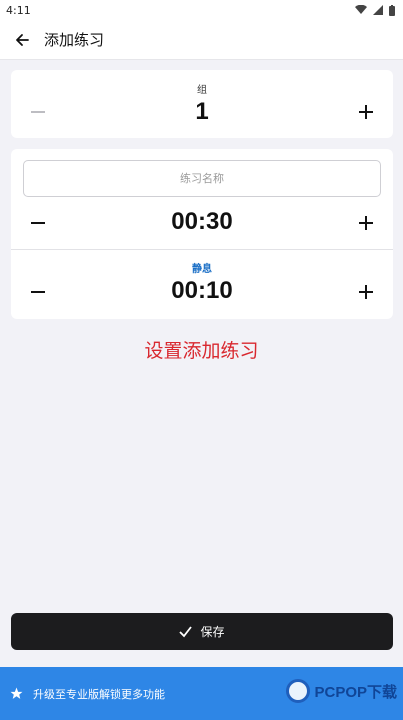 The image size is (403, 720). What do you see at coordinates (201, 40) in the screenshot?
I see `app-bar: 添加练习` at bounding box center [201, 40].